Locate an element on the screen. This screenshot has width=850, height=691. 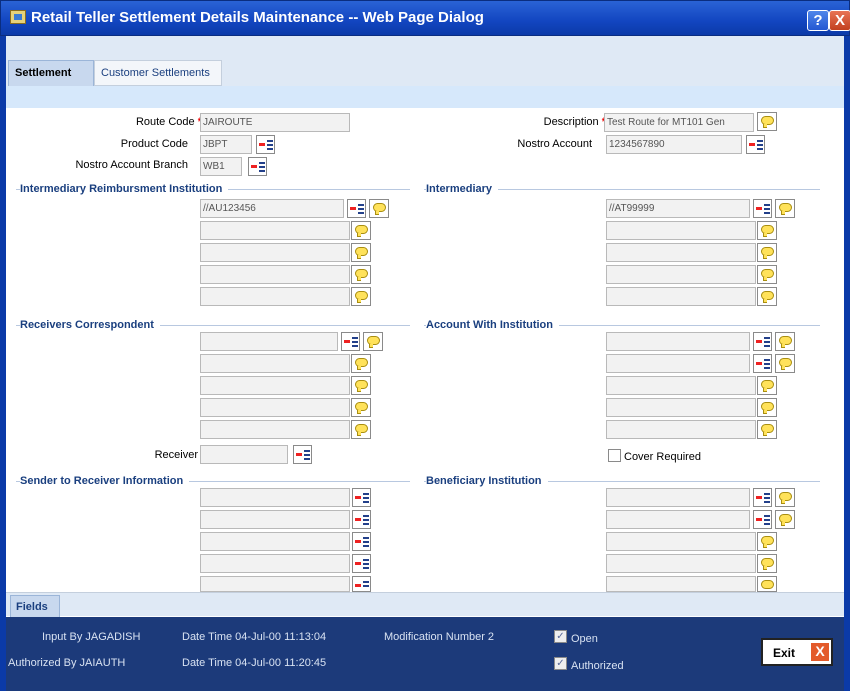
irf-line-4-input is located at coordinates (275, 274).